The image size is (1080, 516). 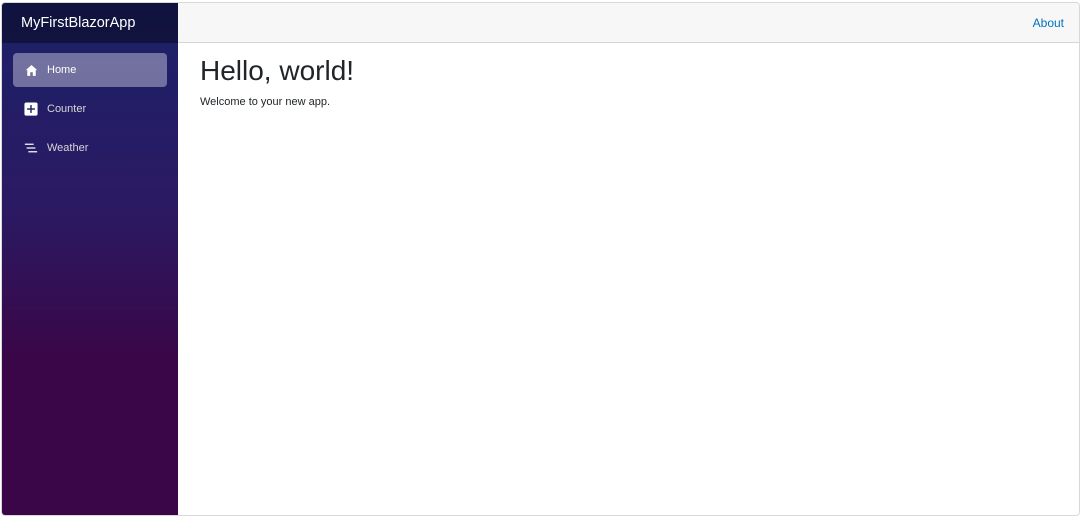 What do you see at coordinates (31, 109) in the screenshot?
I see `plus-square-icon` at bounding box center [31, 109].